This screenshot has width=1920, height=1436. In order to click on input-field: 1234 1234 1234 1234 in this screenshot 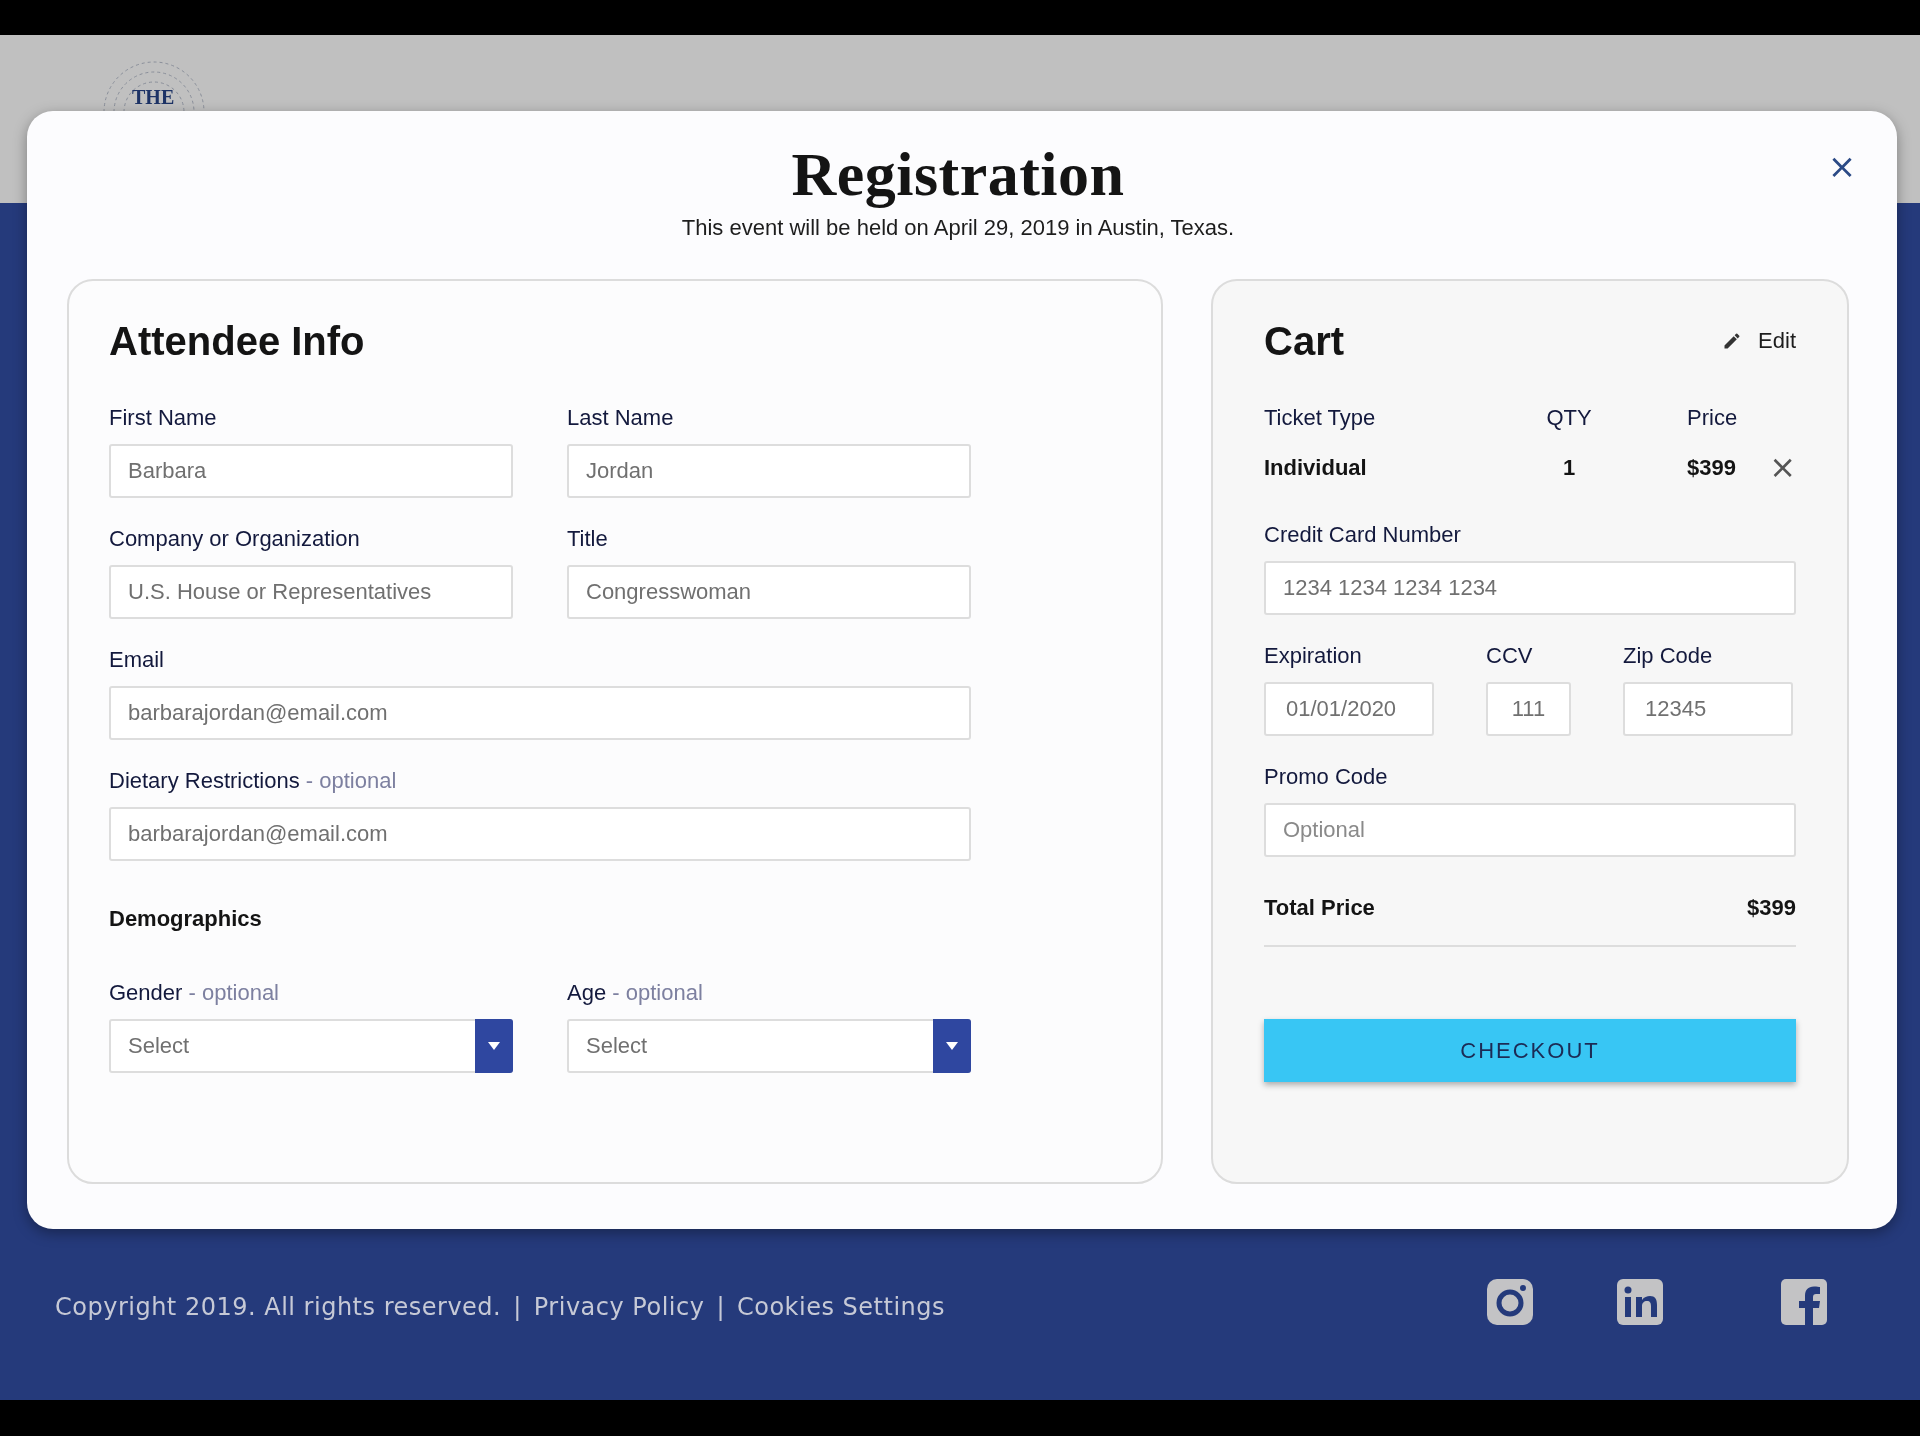, I will do `click(1530, 588)`.